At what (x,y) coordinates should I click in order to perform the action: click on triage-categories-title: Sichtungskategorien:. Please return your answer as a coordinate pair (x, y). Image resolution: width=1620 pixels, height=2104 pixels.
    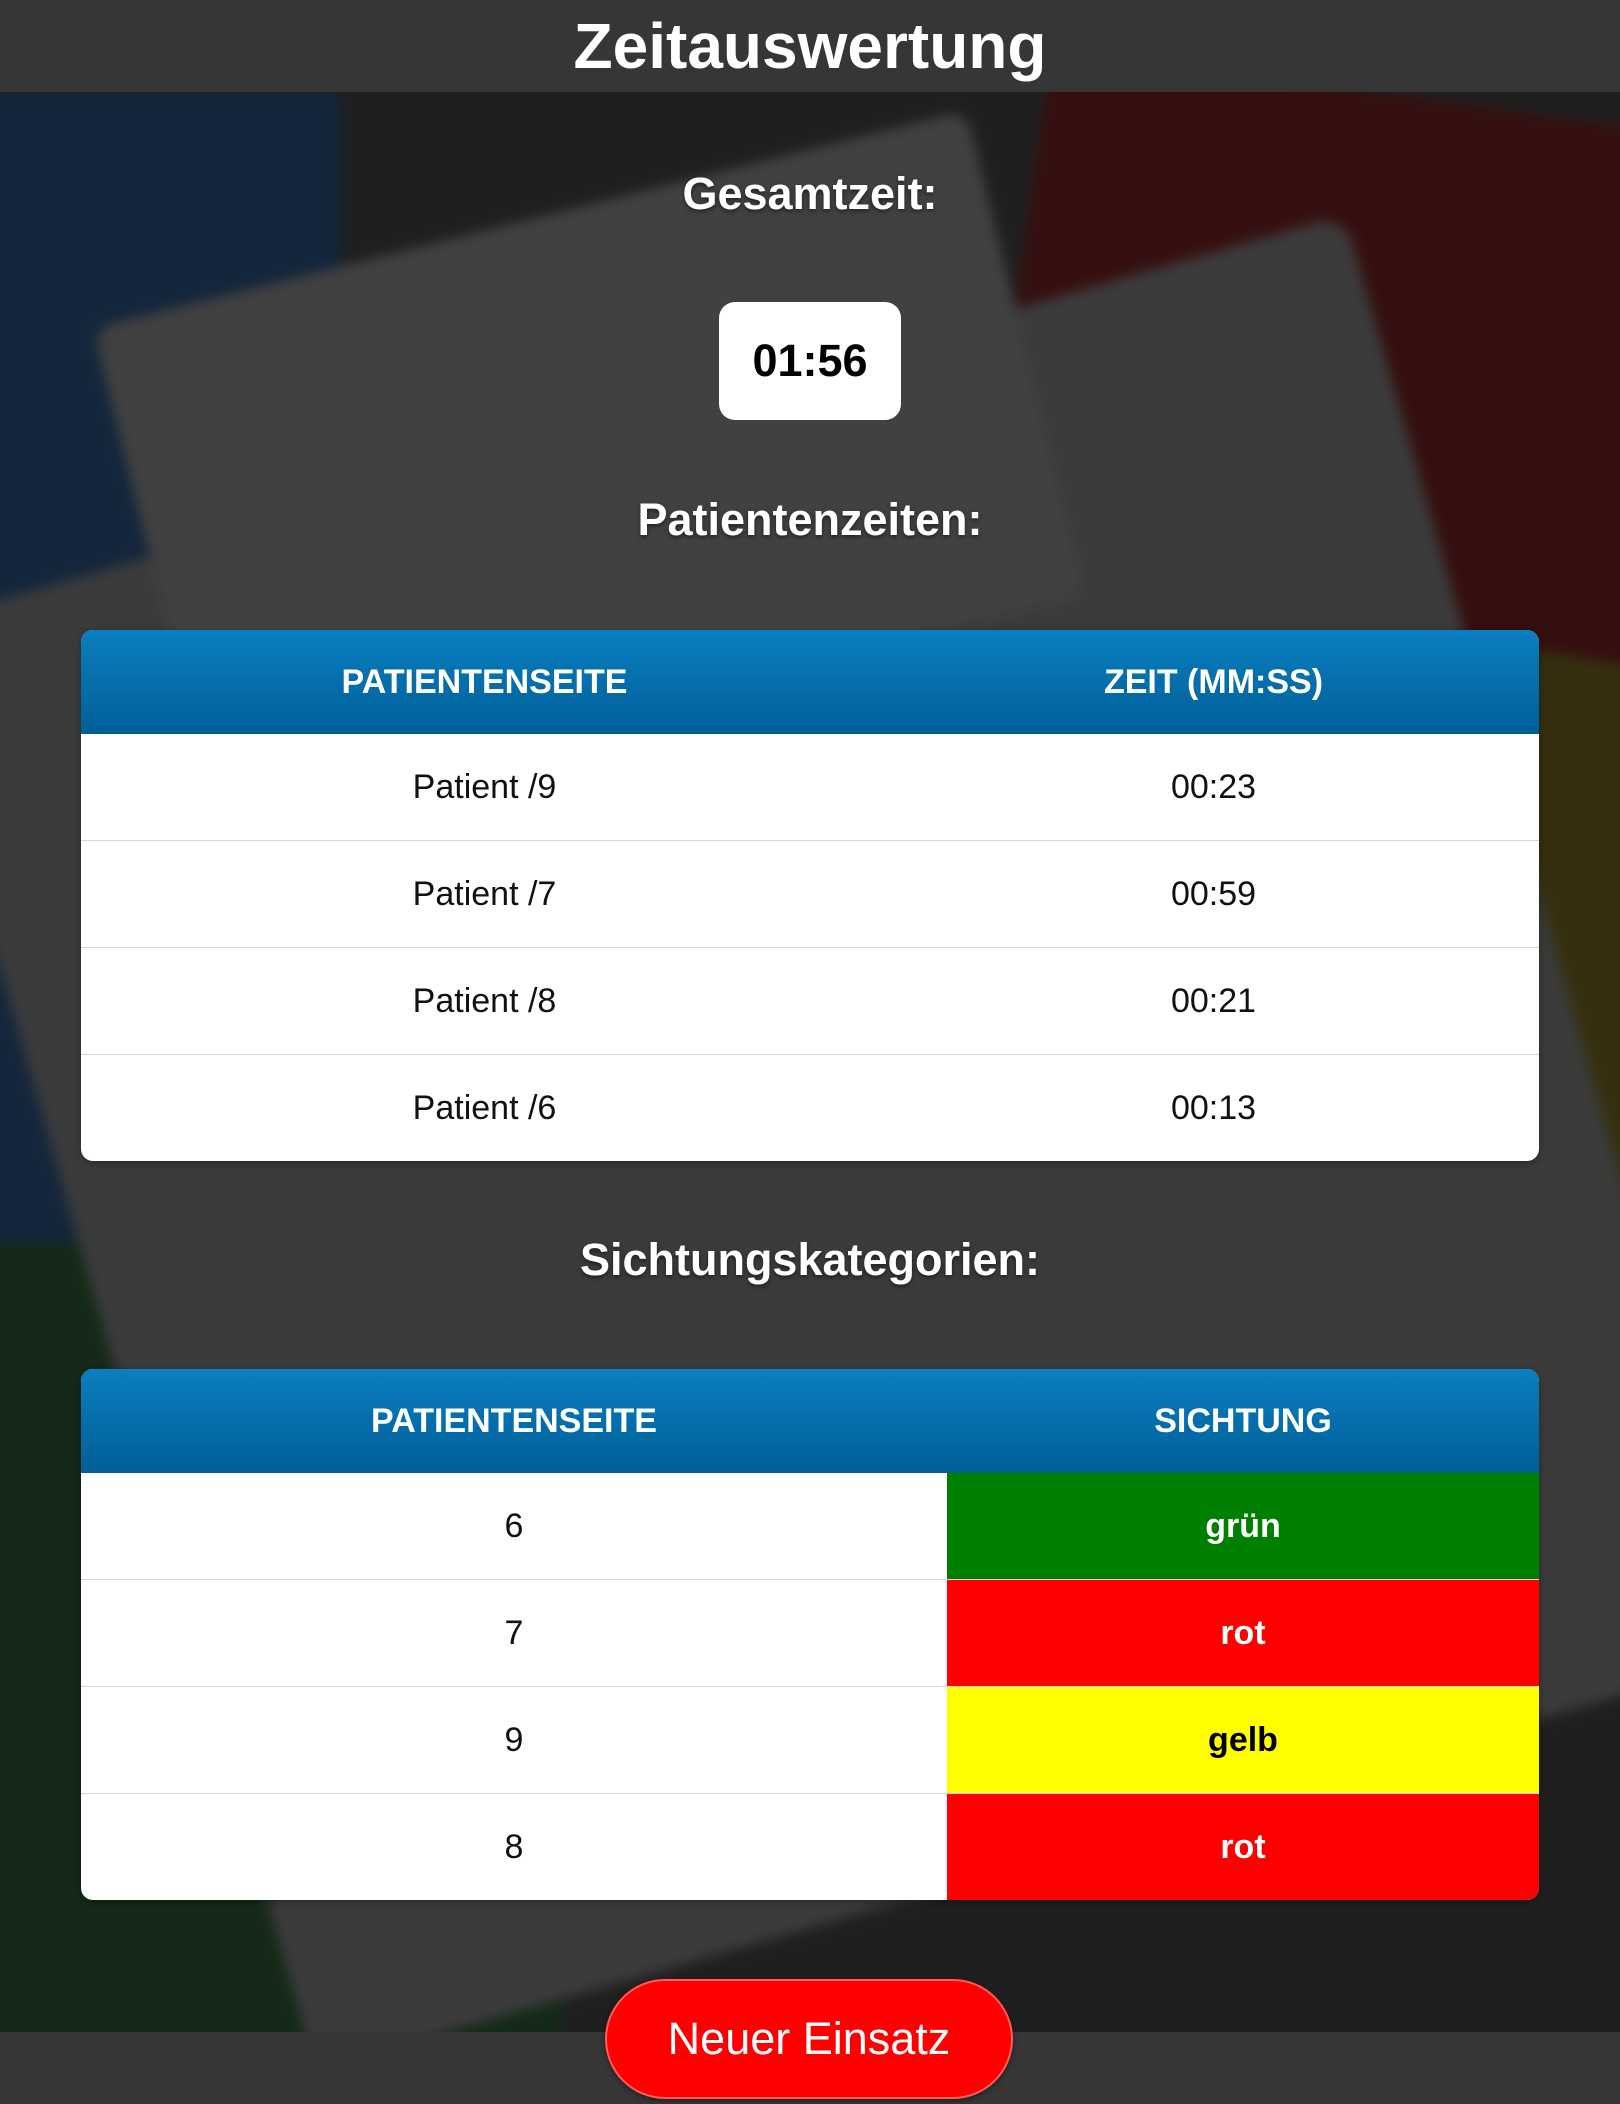
    Looking at the image, I should click on (810, 1259).